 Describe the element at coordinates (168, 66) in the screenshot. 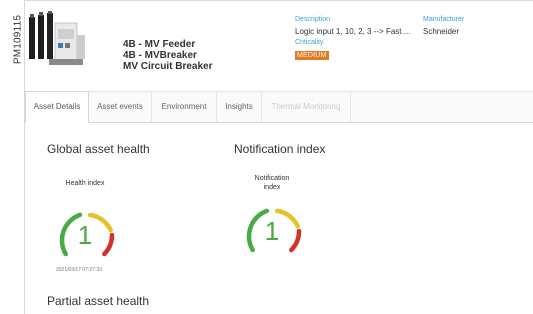

I see `asset-type-line: MV Circuit Breaker` at that location.